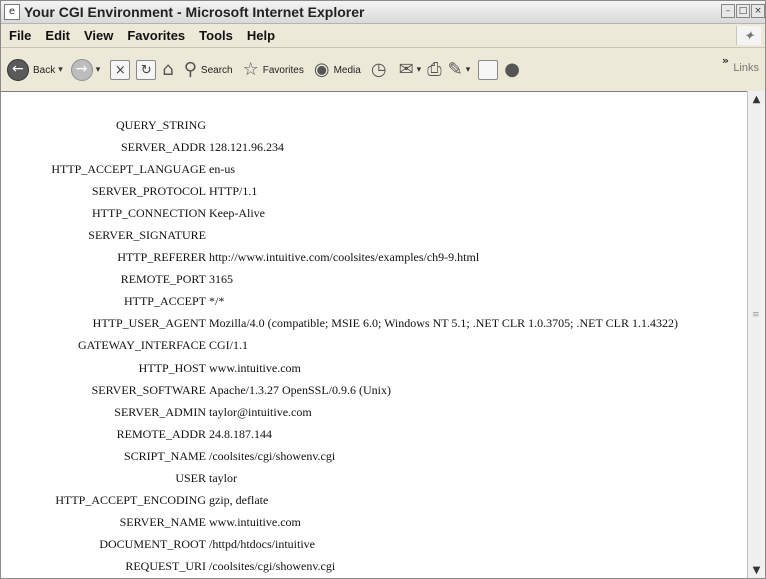 The image size is (766, 579). Describe the element at coordinates (261, 35) in the screenshot. I see `menu-help: Help` at that location.